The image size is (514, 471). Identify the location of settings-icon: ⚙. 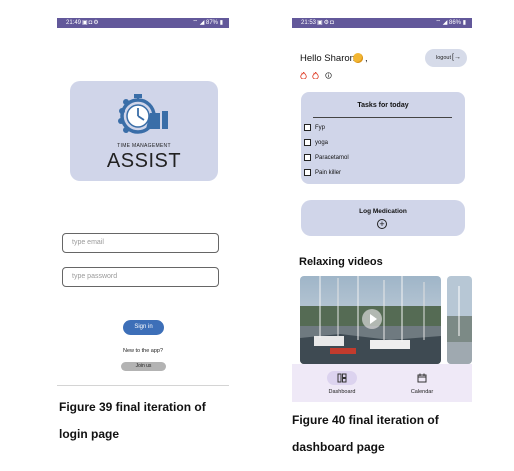
(96, 23).